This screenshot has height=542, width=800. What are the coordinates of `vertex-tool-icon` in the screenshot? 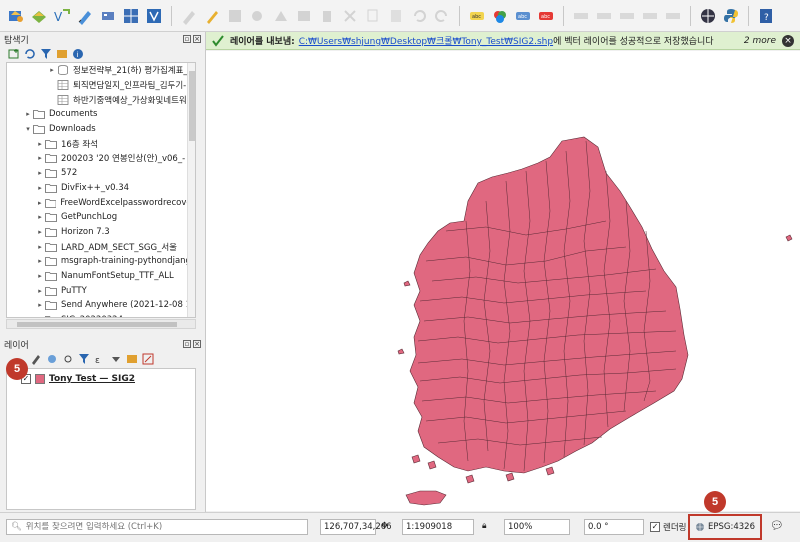 It's located at (281, 16).